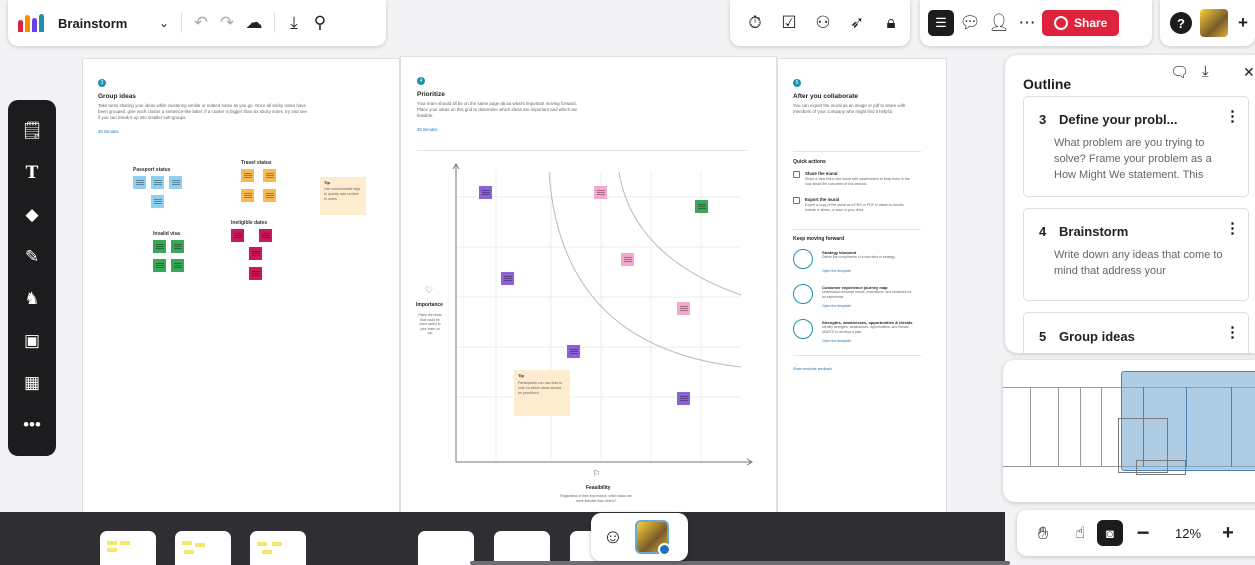 This screenshot has width=1255, height=565. Describe the element at coordinates (1081, 23) in the screenshot. I see `share-button: Share` at that location.